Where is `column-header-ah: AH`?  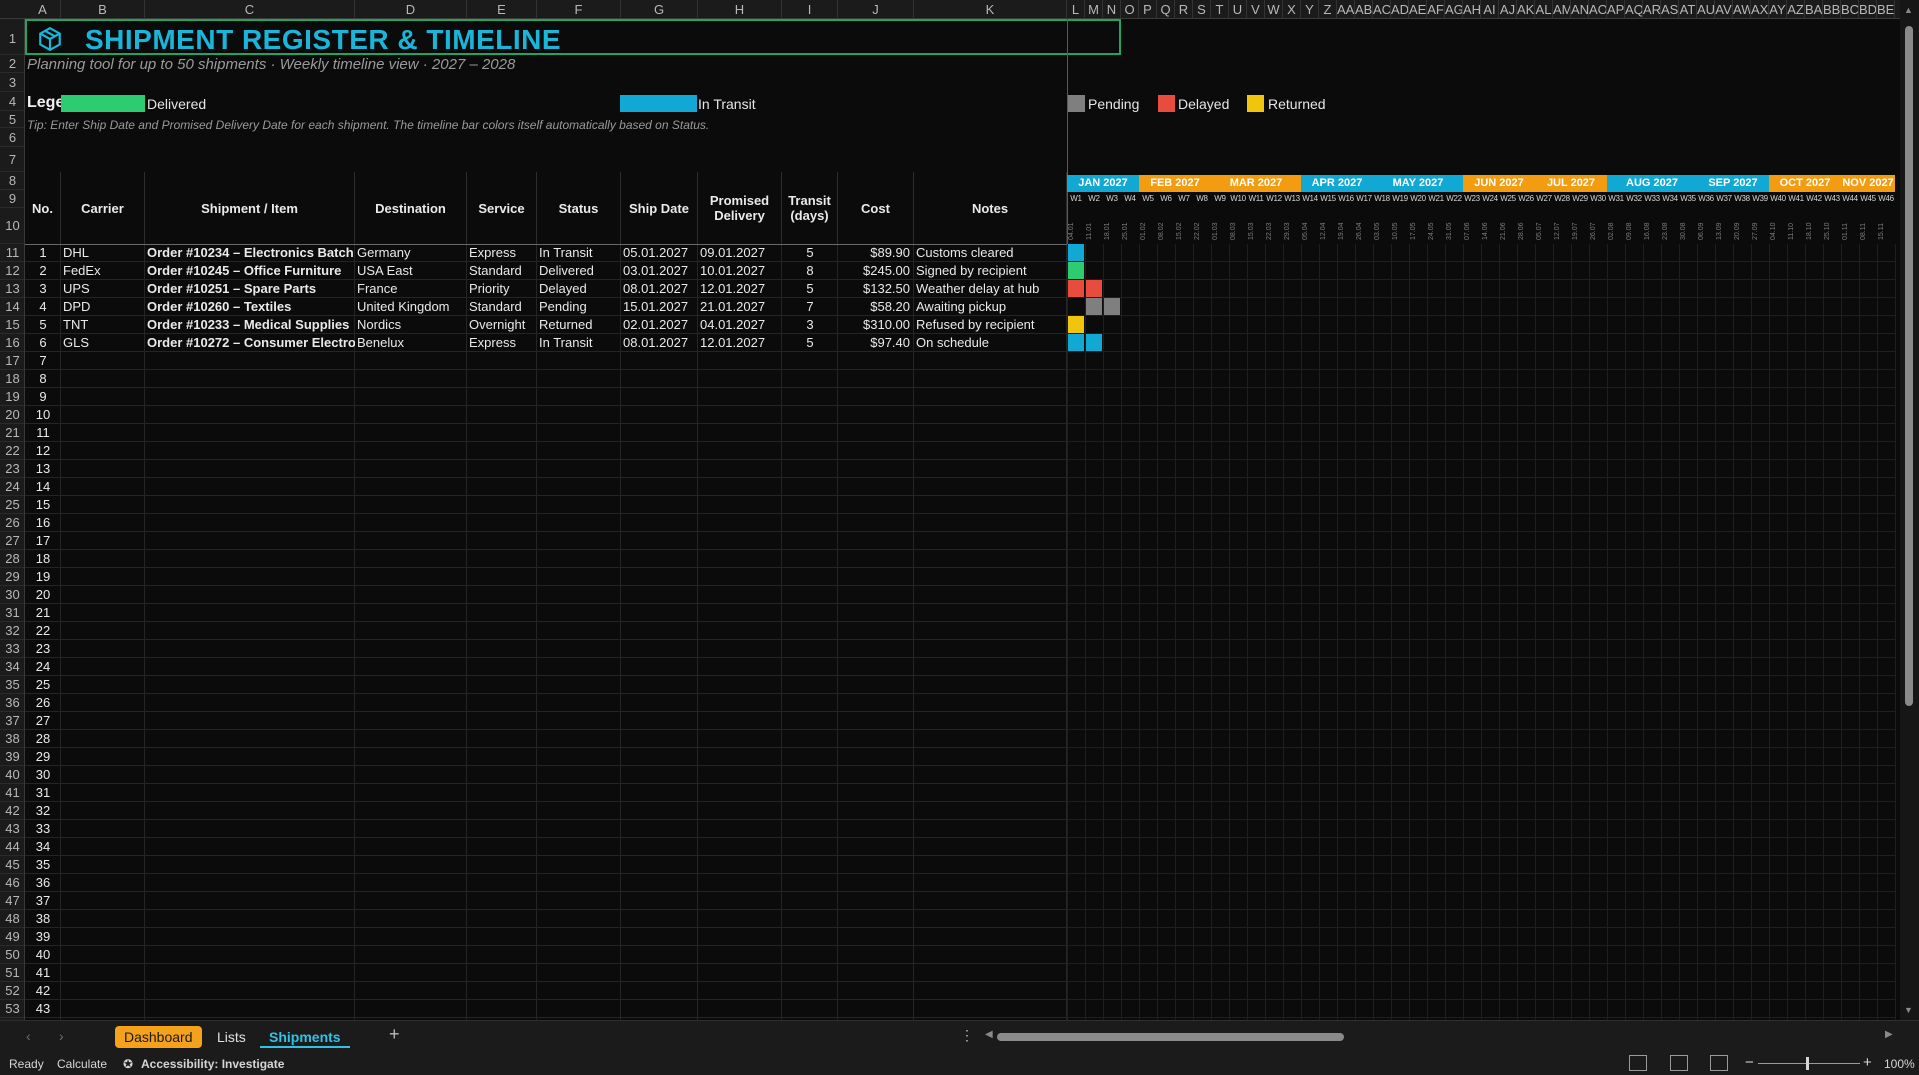
column-header-ah: AH is located at coordinates (1472, 9).